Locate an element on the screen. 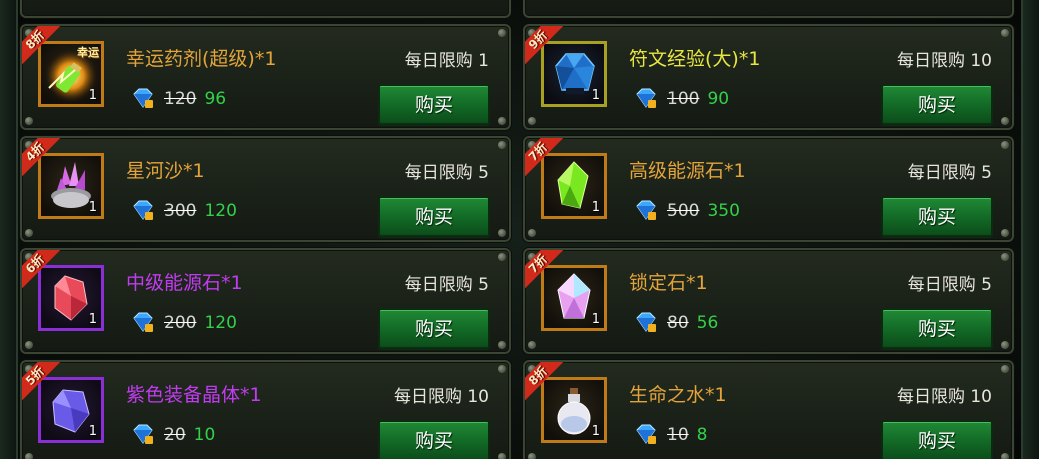 The image size is (1039, 459). original-price: 500 is located at coordinates (683, 211).